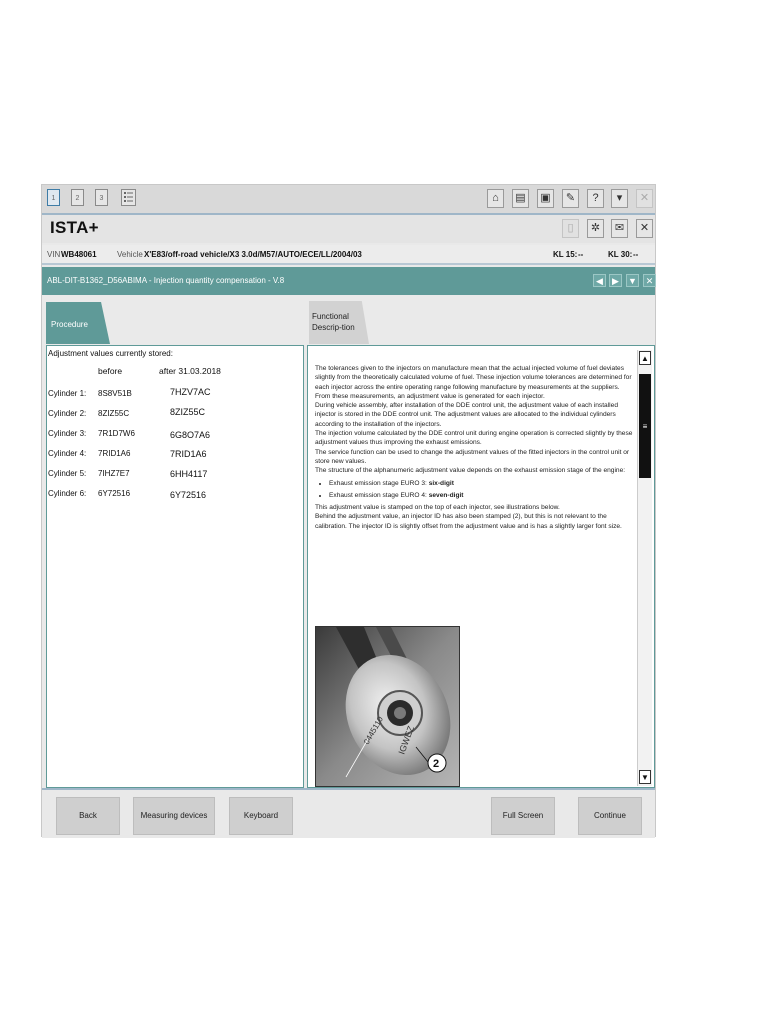  What do you see at coordinates (436, 764) in the screenshot?
I see `photo-callout: 2` at bounding box center [436, 764].